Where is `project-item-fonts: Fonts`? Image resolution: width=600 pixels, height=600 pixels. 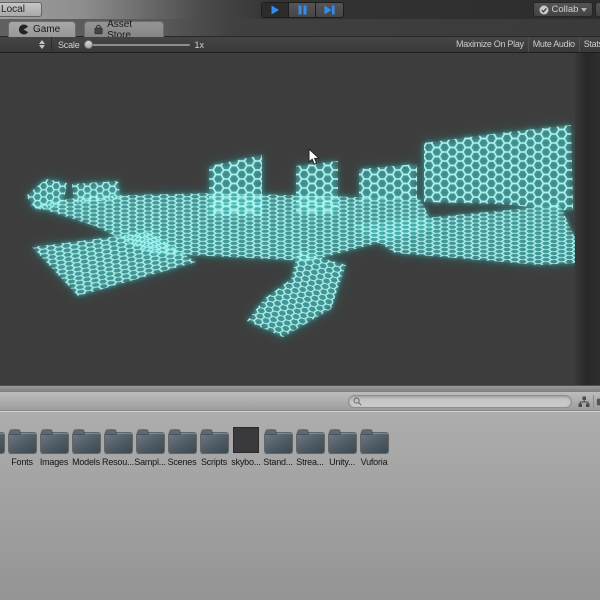
project-item-fonts: Fonts is located at coordinates (22, 446).